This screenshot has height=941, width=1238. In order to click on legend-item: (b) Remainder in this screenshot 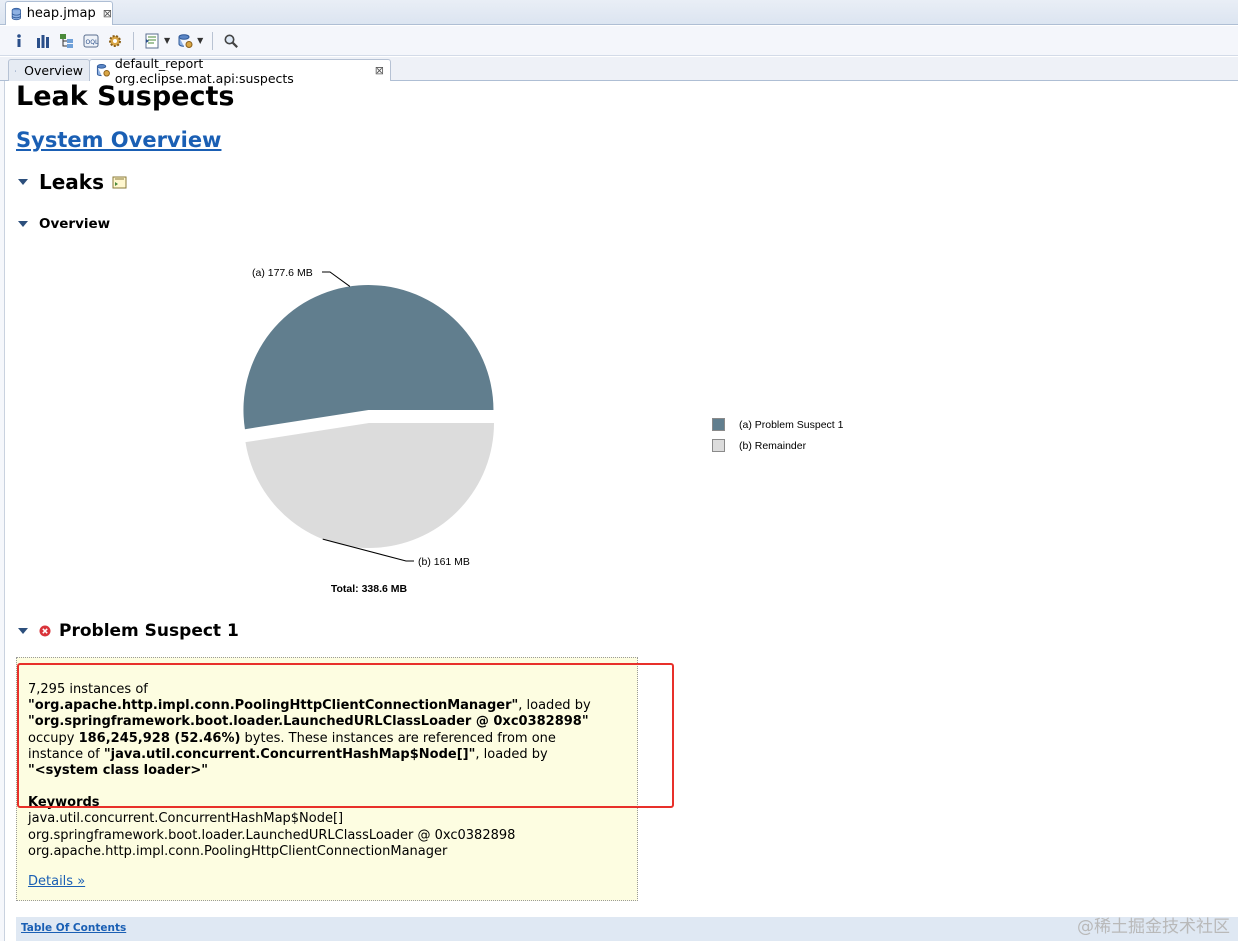, I will do `click(777, 445)`.